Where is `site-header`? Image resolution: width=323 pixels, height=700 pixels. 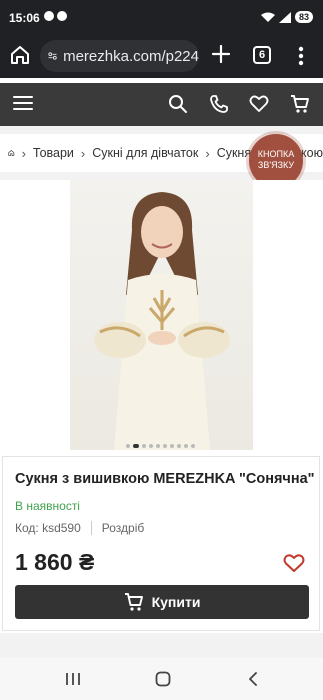
site-header is located at coordinates (161, 104).